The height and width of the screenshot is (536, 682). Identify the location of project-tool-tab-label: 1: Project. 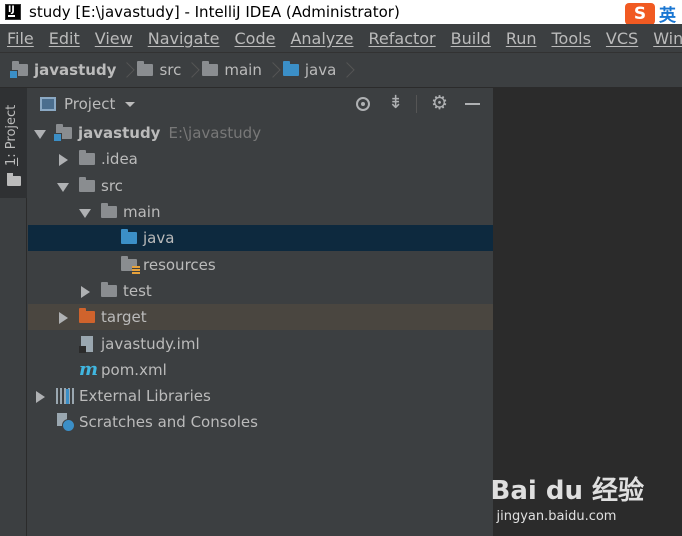
(11, 135).